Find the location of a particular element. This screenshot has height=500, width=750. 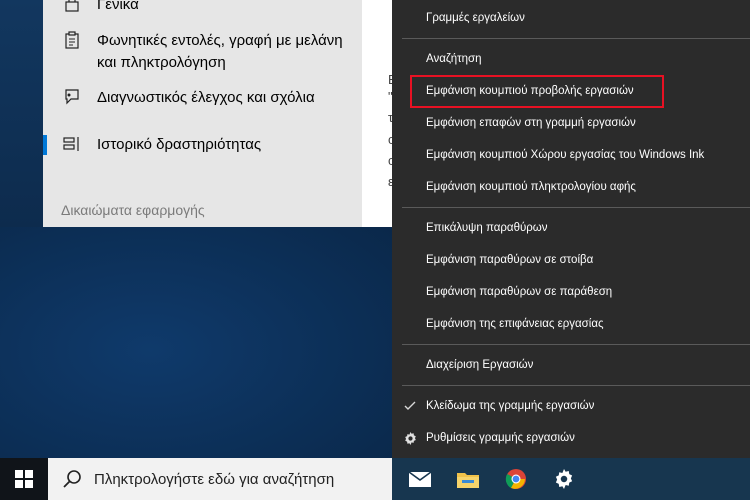

mail-icon is located at coordinates (420, 479).